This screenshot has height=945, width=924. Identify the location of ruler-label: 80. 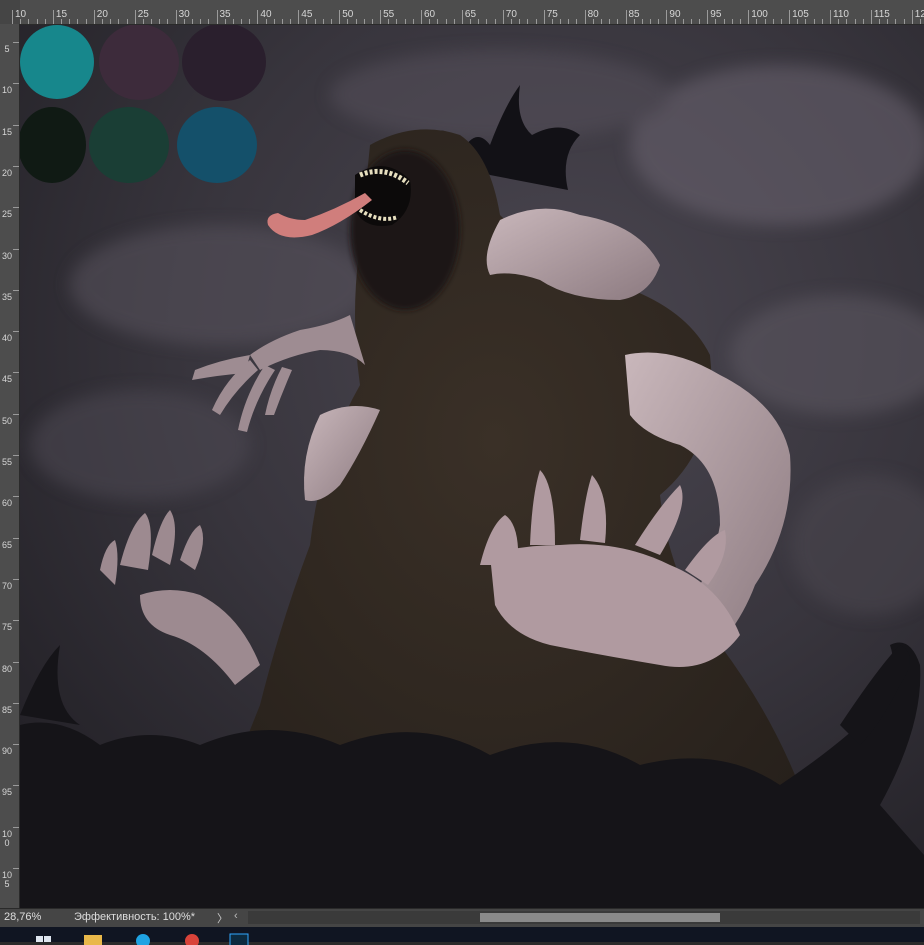
(7, 668).